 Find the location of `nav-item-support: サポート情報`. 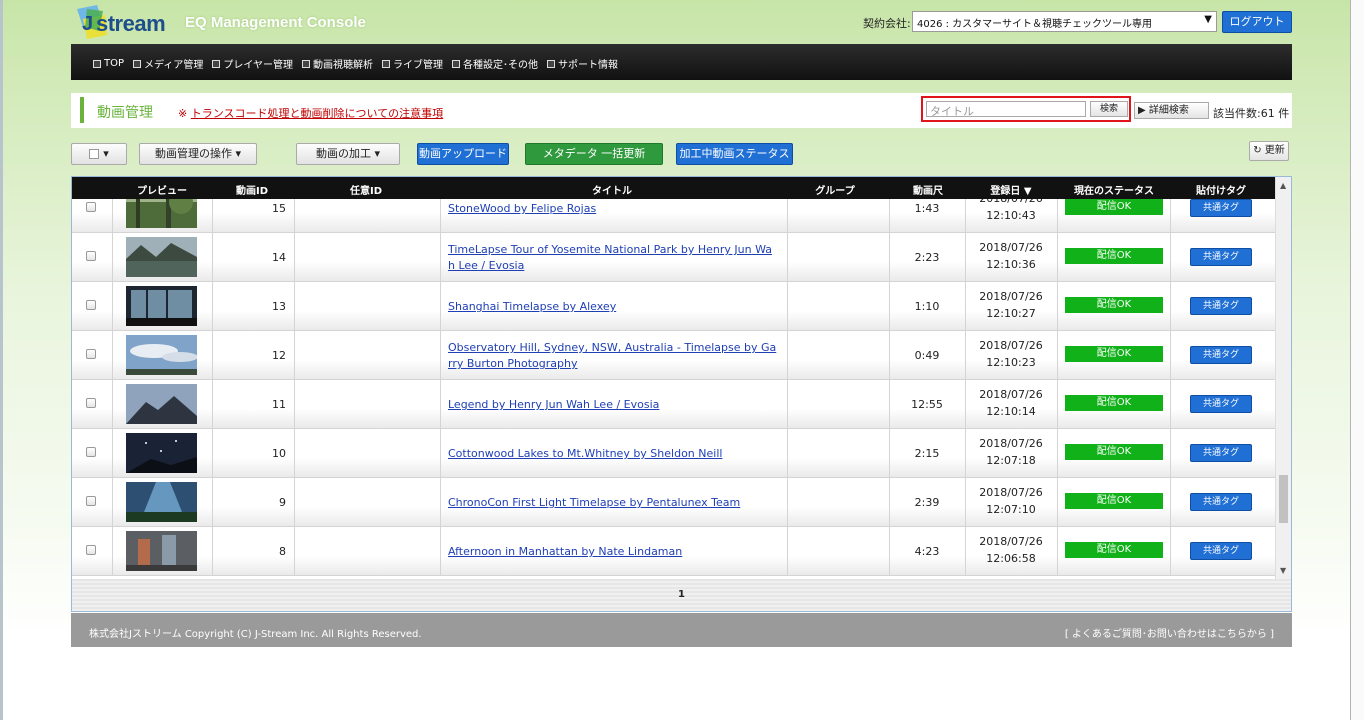

nav-item-support: サポート情報 is located at coordinates (582, 63).